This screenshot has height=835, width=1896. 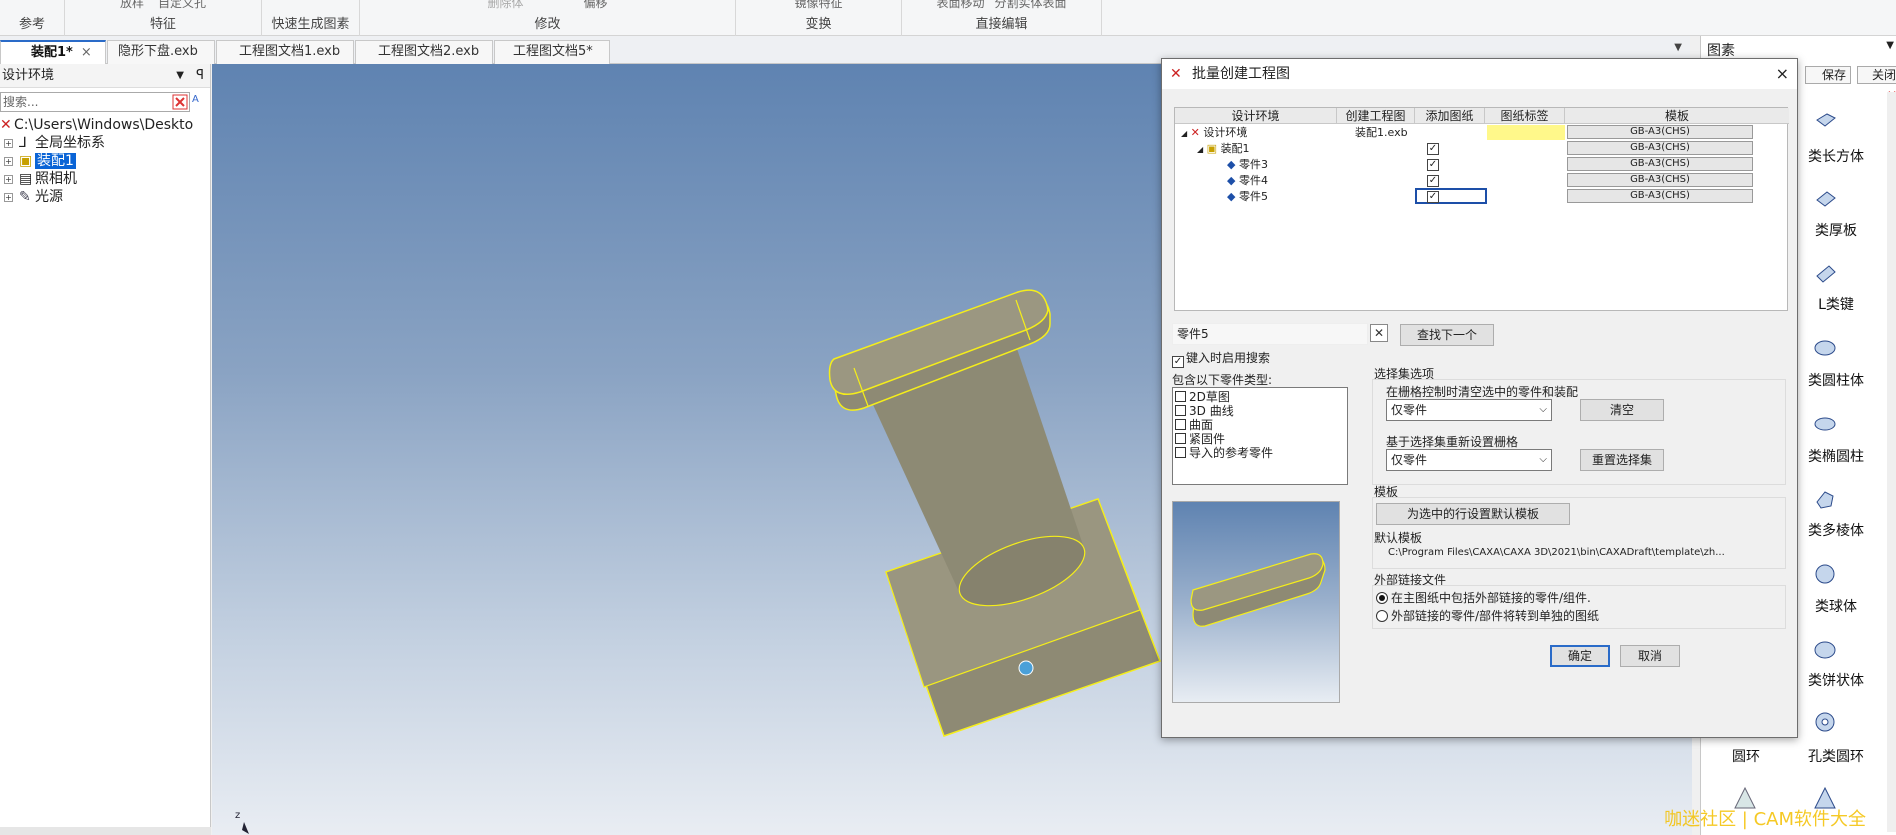 What do you see at coordinates (182, 5) in the screenshot?
I see `custom-hole-button: 自定义孔` at bounding box center [182, 5].